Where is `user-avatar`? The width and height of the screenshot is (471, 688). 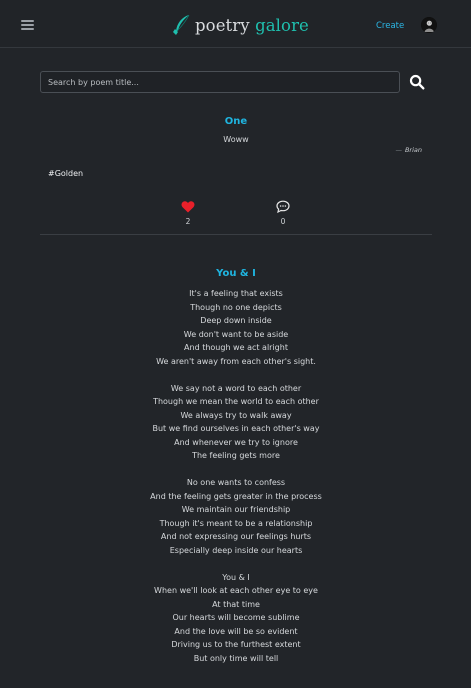
user-avatar is located at coordinates (429, 25).